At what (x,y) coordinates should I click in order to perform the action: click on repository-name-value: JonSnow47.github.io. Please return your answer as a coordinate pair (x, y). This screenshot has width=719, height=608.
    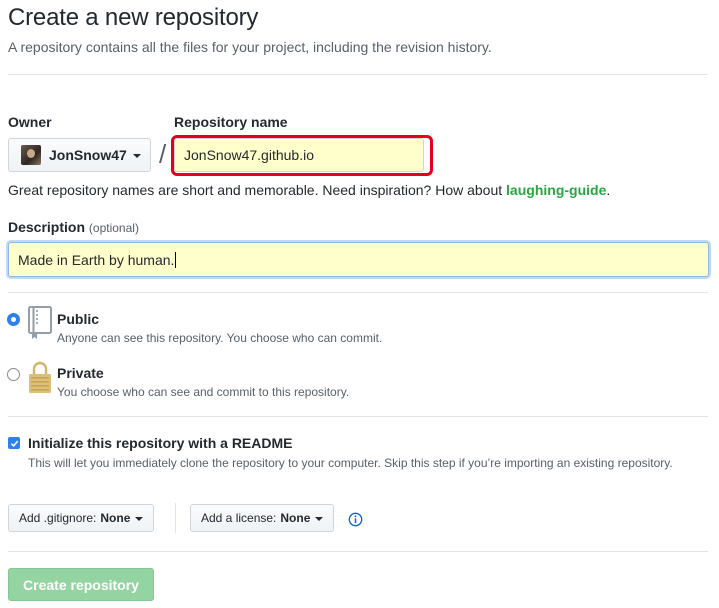
    Looking at the image, I should click on (249, 155).